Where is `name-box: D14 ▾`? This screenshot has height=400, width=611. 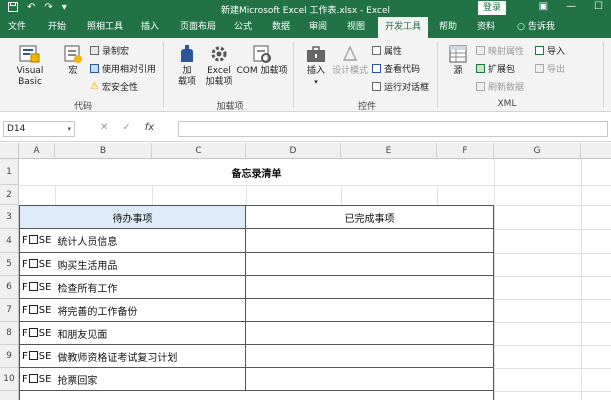 name-box: D14 ▾ is located at coordinates (39, 129).